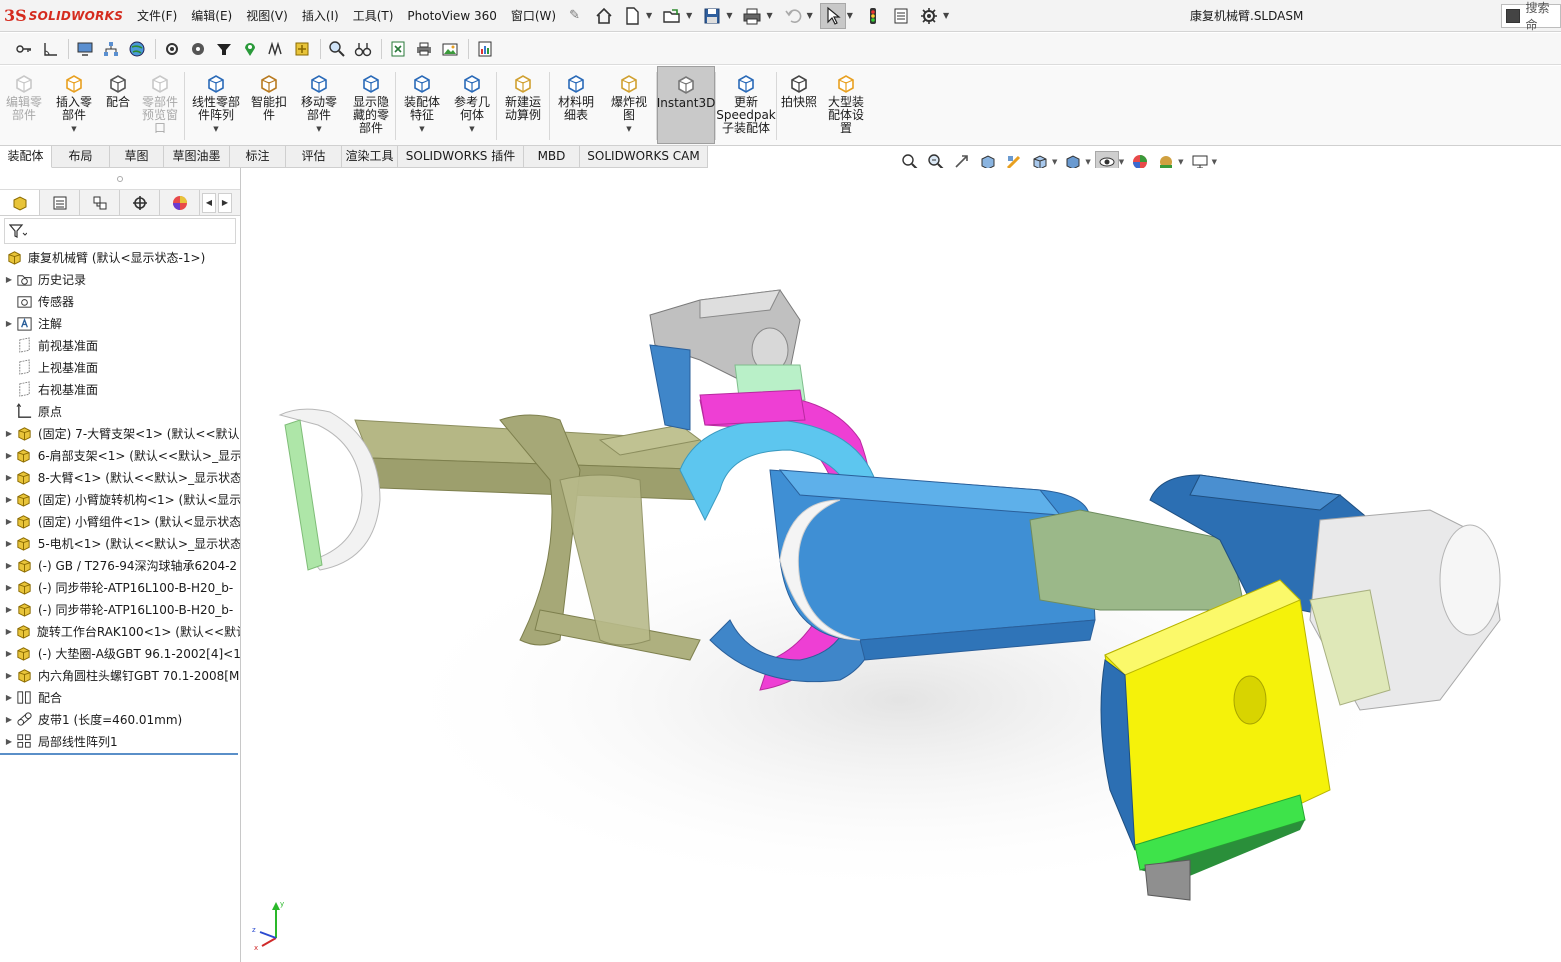 The image size is (1561, 962). Describe the element at coordinates (946, 15) in the screenshot. I see `options-dropdown-icon: ▼` at that location.